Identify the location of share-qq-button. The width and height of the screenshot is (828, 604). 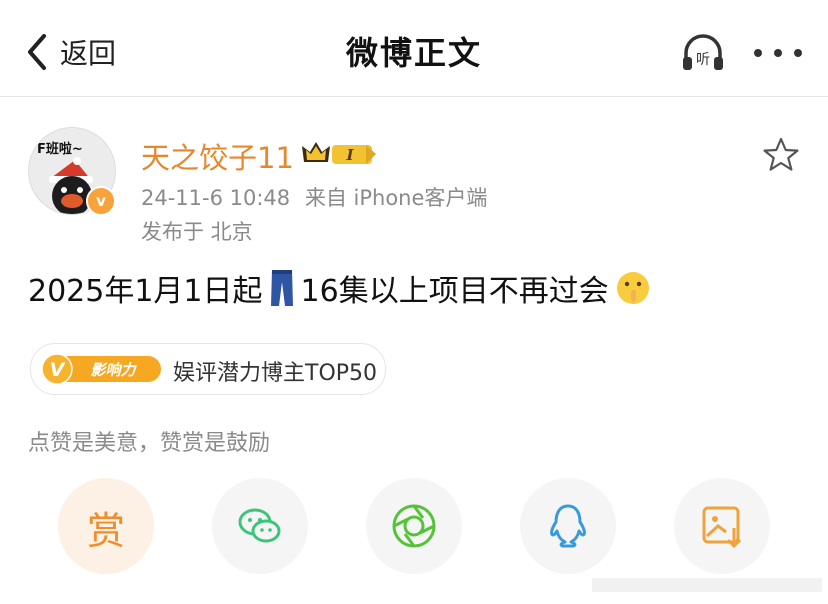
(568, 526).